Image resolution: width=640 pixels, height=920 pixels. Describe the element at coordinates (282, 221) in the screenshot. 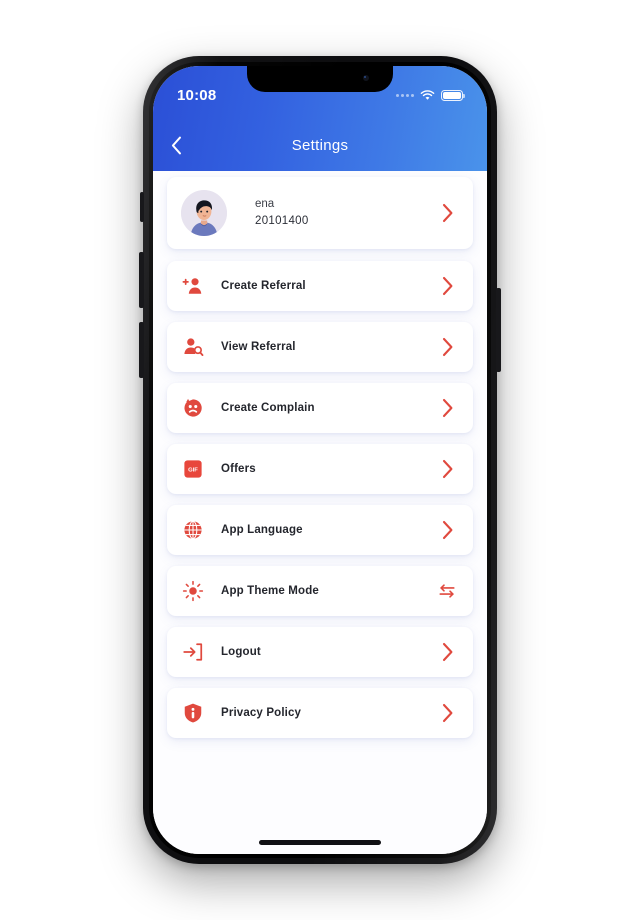

I see `profile-id: 20101400` at that location.